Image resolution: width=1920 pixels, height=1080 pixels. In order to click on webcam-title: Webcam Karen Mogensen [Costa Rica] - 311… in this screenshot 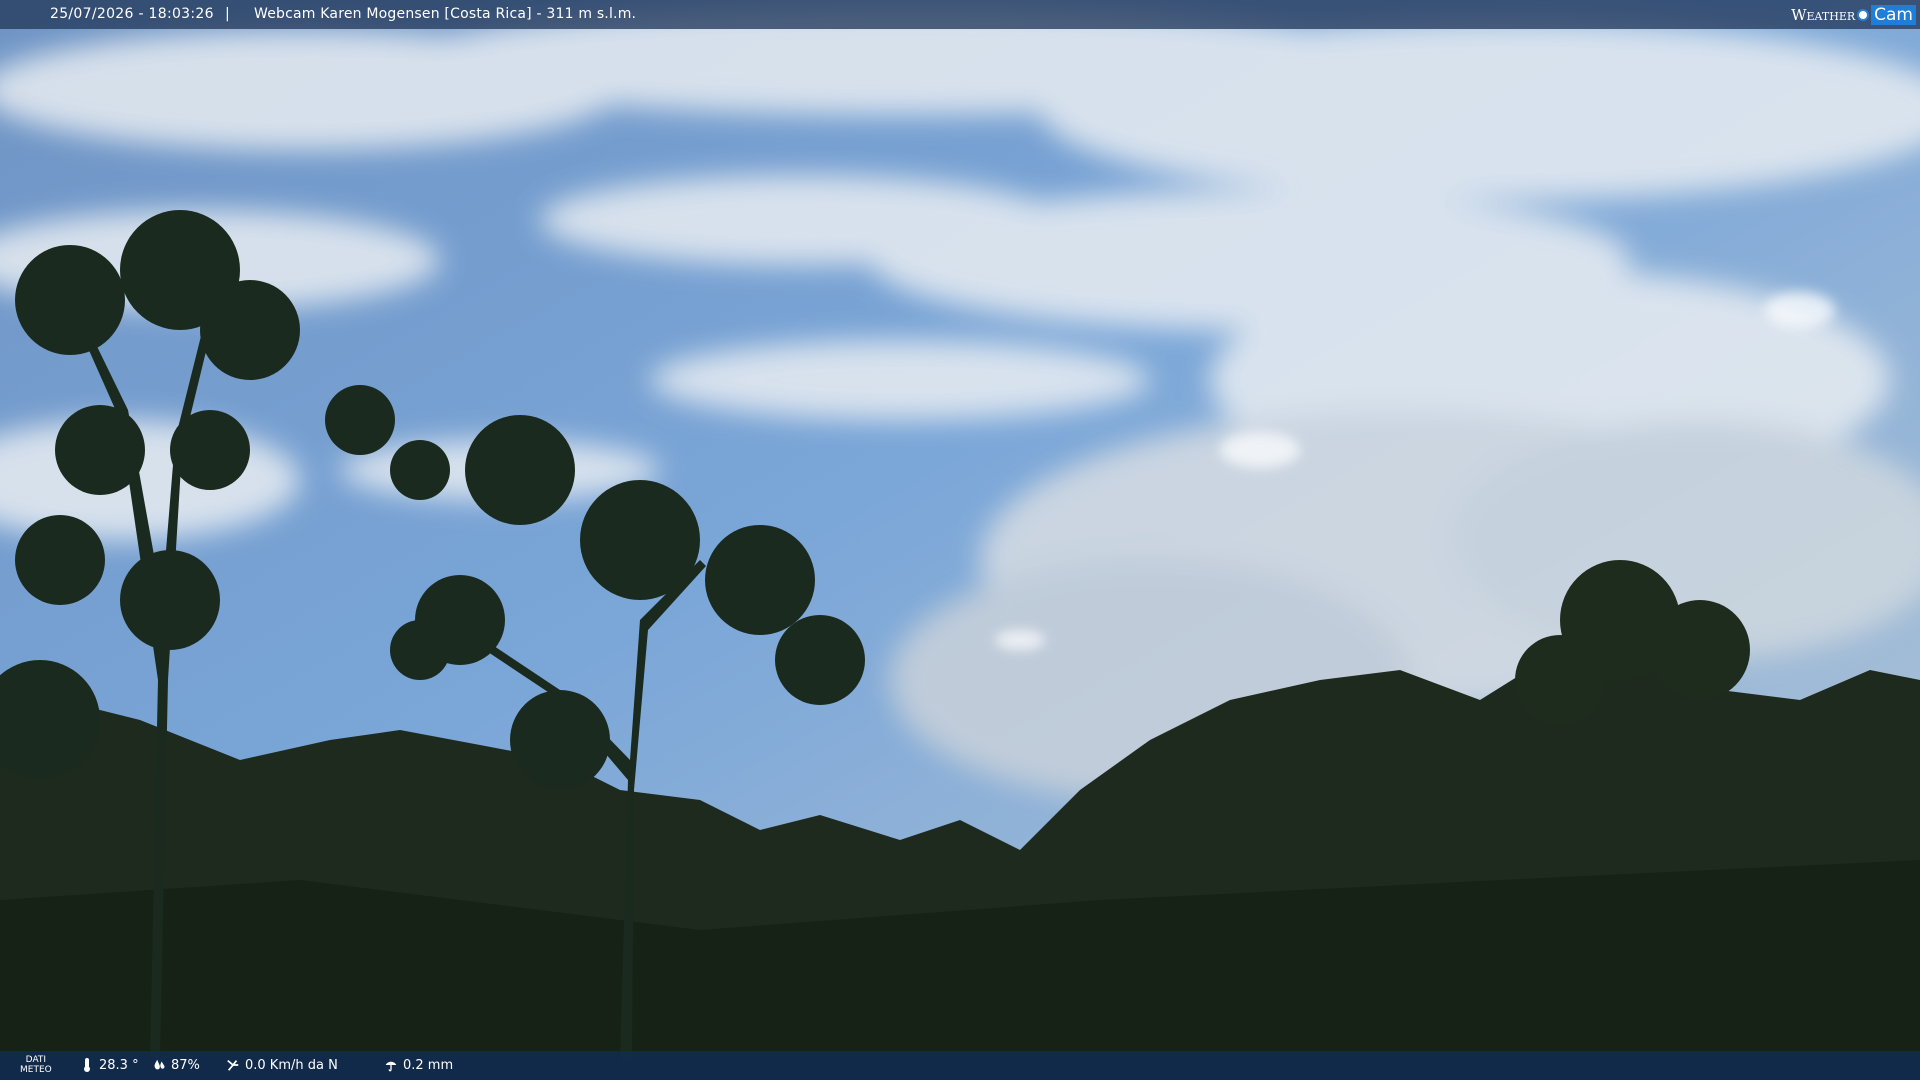, I will do `click(445, 14)`.